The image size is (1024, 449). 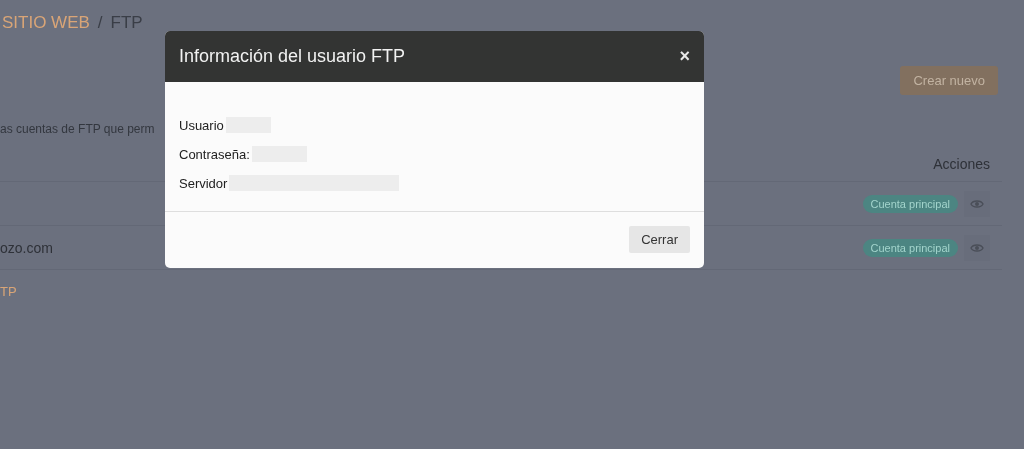 What do you see at coordinates (214, 154) in the screenshot?
I see `field-label: Contraseña:` at bounding box center [214, 154].